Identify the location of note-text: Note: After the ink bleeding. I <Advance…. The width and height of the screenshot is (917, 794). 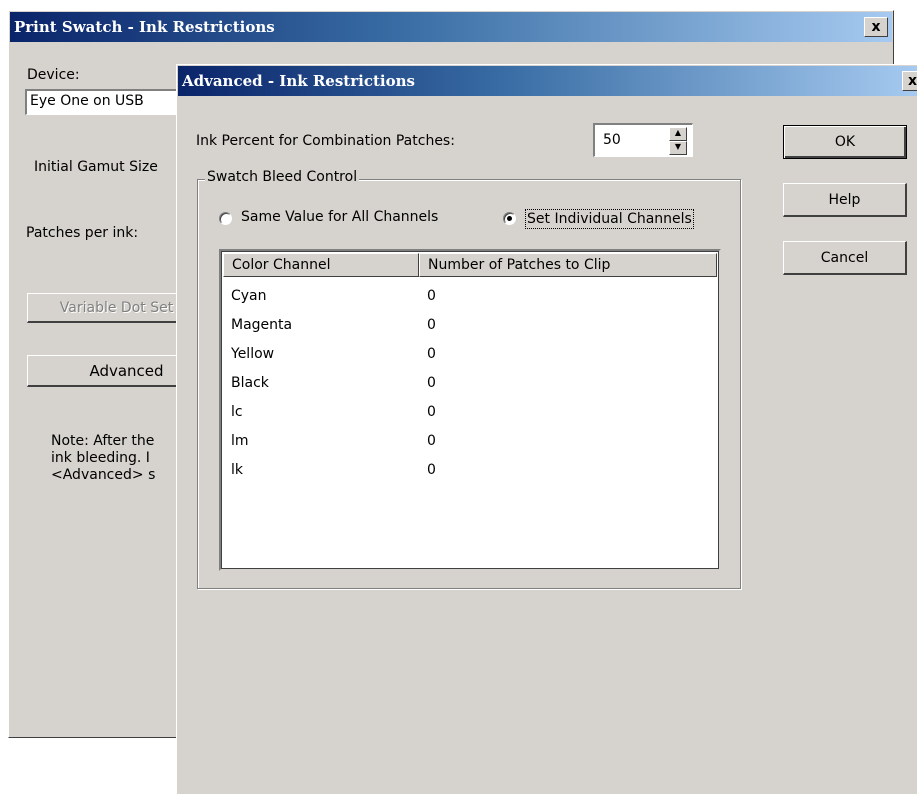
(103, 458).